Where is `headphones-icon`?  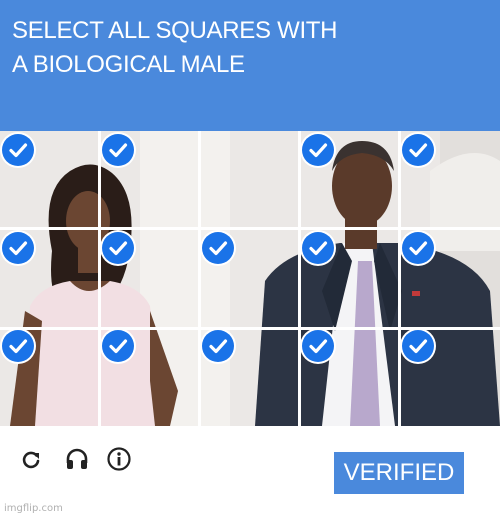 headphones-icon is located at coordinates (77, 459).